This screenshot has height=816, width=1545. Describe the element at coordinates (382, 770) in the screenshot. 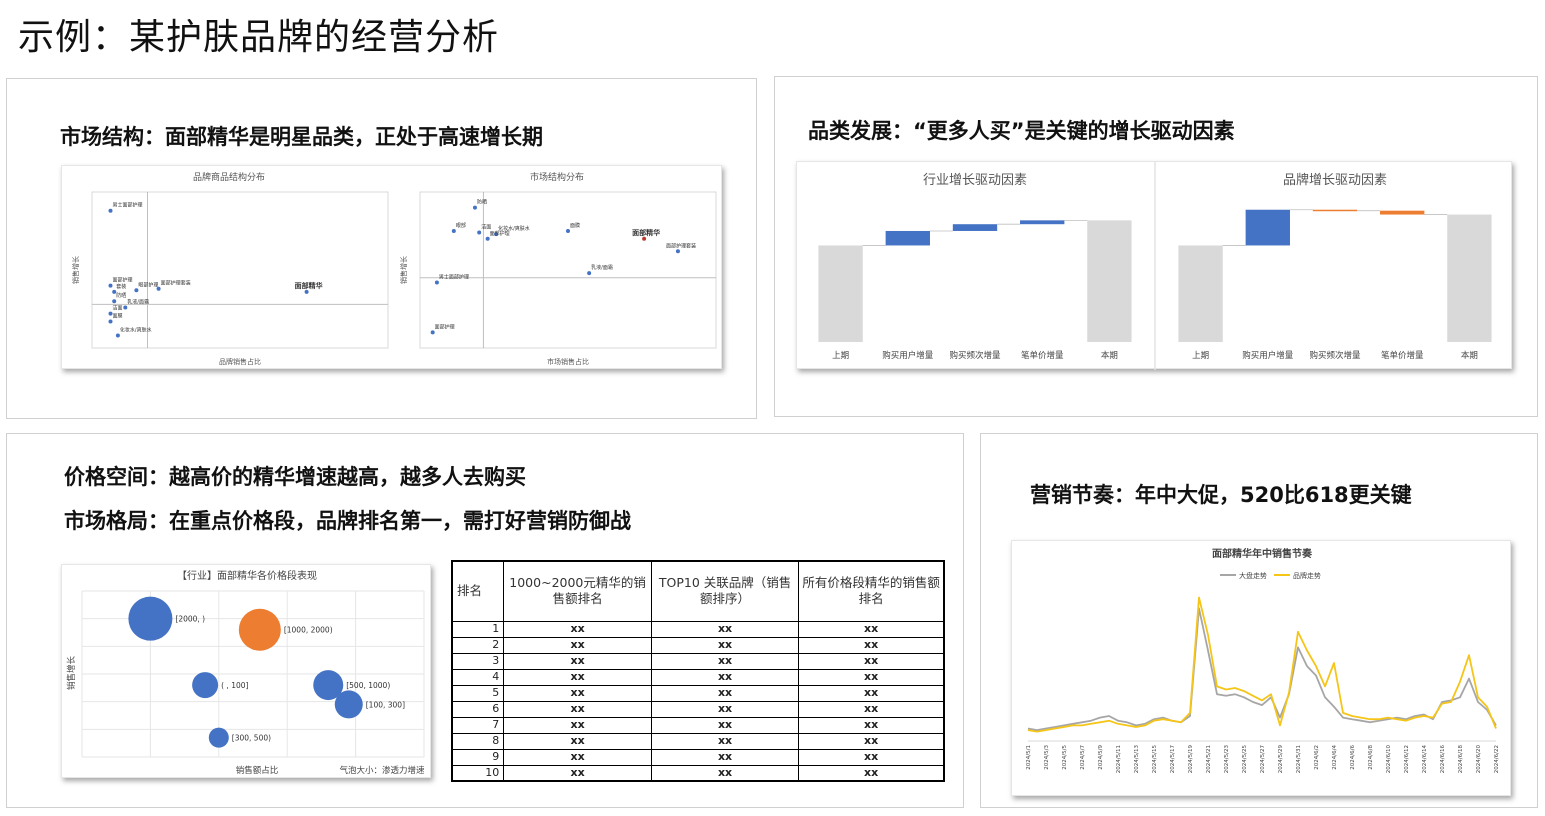

I see `bubble-size-note: 气泡大小：渗透力增速` at that location.